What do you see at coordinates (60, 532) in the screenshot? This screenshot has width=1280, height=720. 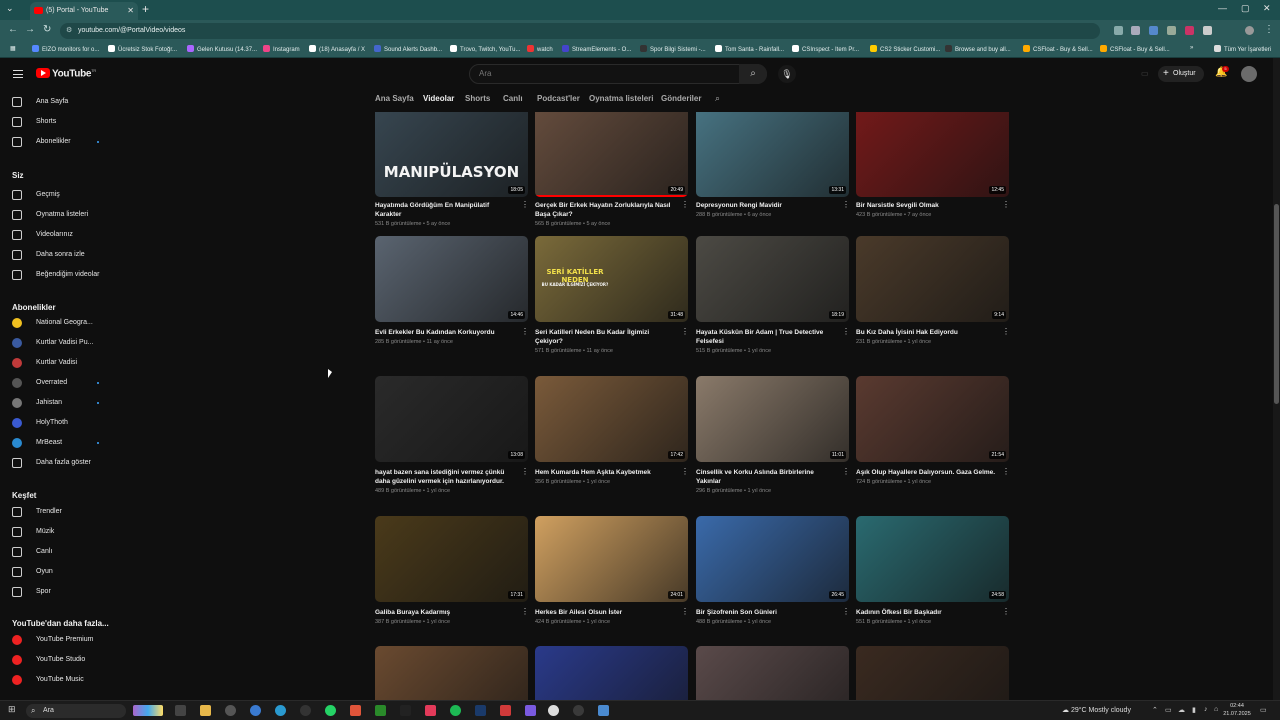 I see `sidebar-item-explore-1: Müzik` at bounding box center [60, 532].